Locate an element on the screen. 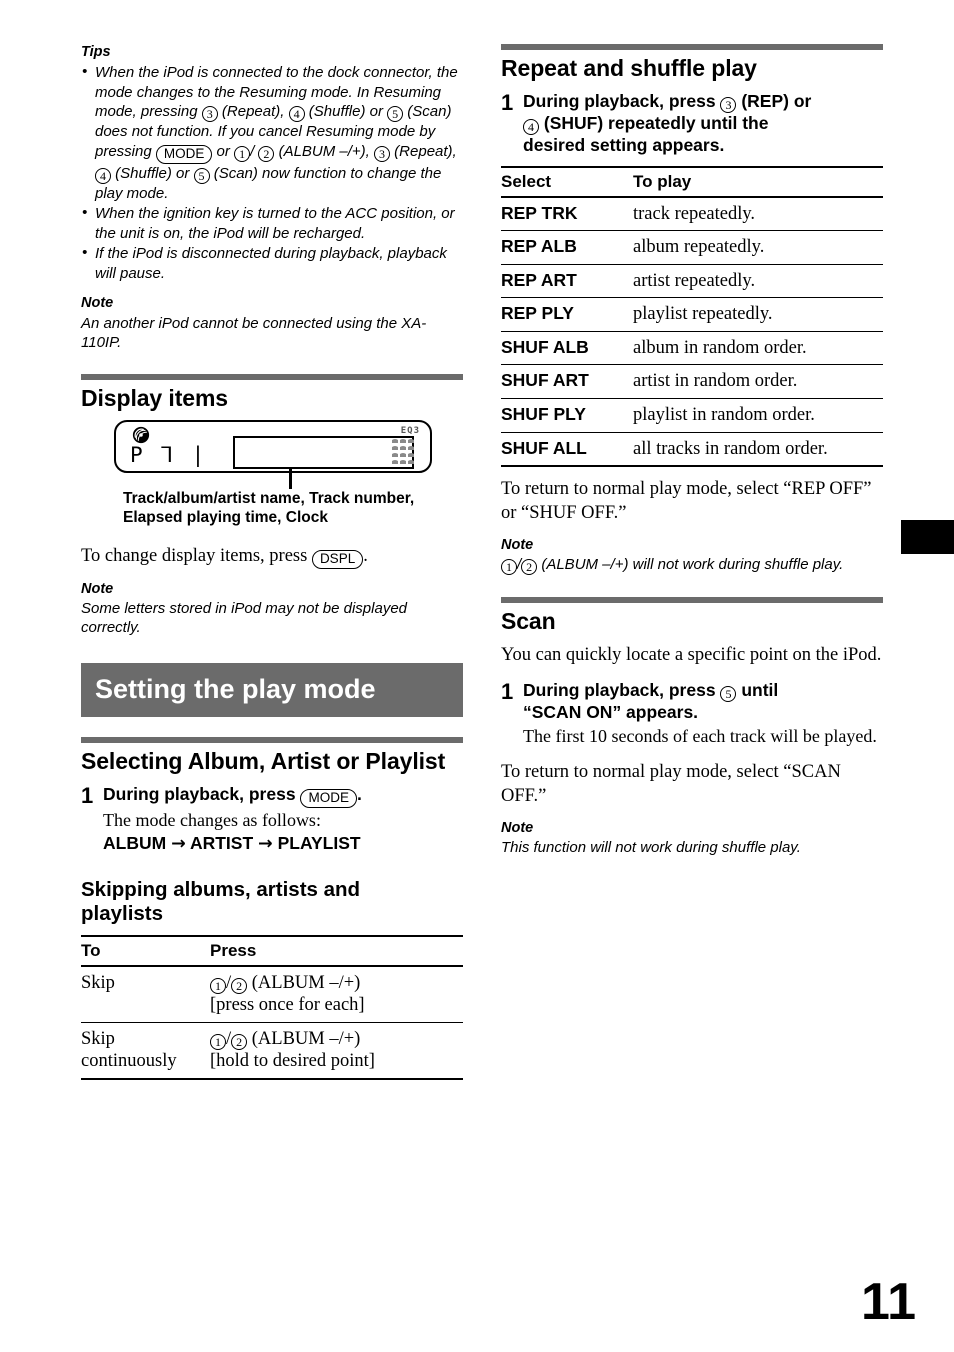 The image size is (954, 1352). subsection-heading-skipping: Skipping albums, artists and playlists is located at coordinates (272, 902).